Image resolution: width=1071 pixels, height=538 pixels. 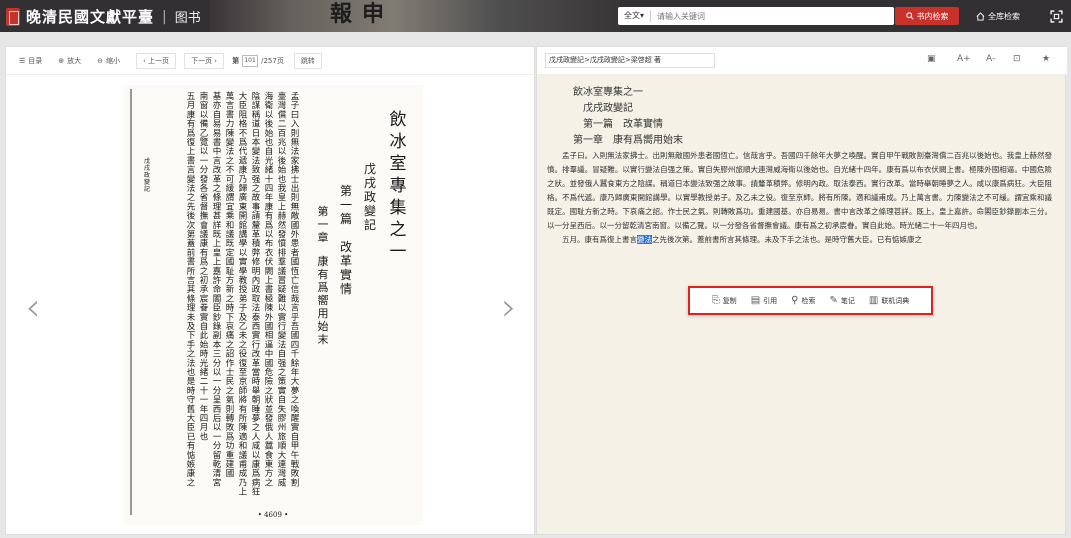 I want to click on page-prefix: 第, so click(x=236, y=60).